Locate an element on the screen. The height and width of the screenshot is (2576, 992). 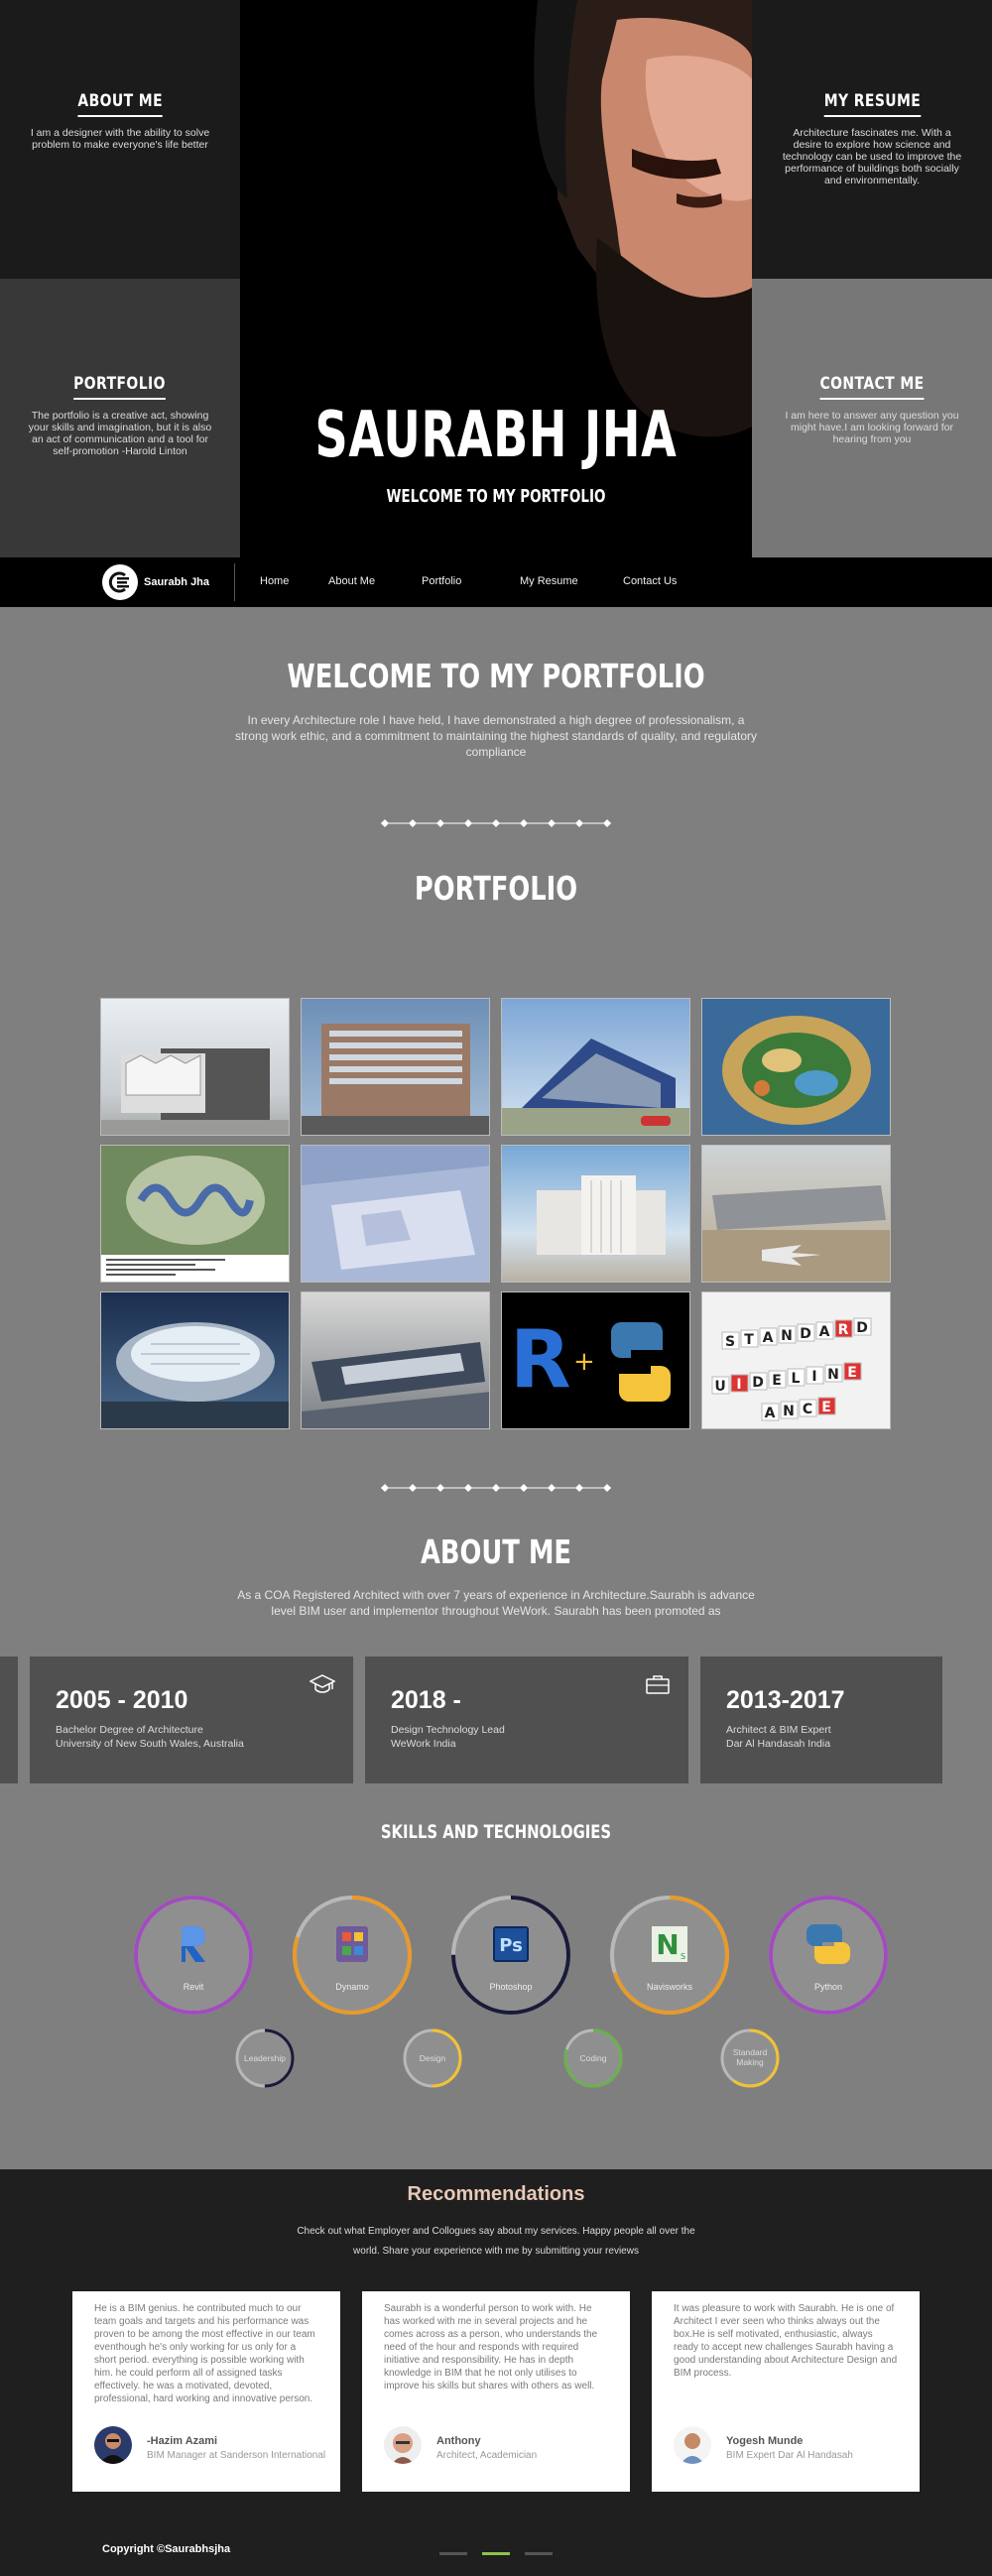
skill-design: Design is located at coordinates (432, 2058).